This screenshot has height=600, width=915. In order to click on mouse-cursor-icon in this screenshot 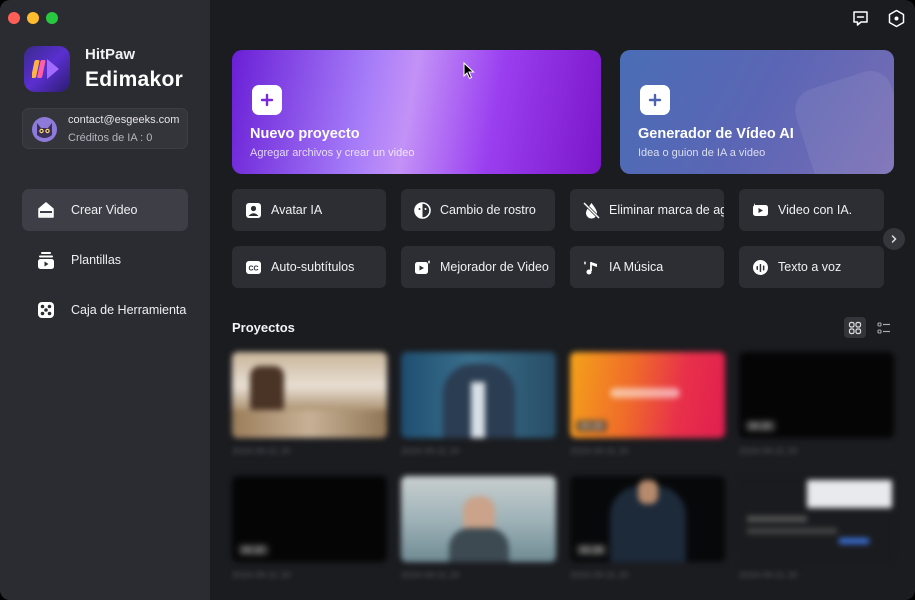, I will do `click(469, 71)`.